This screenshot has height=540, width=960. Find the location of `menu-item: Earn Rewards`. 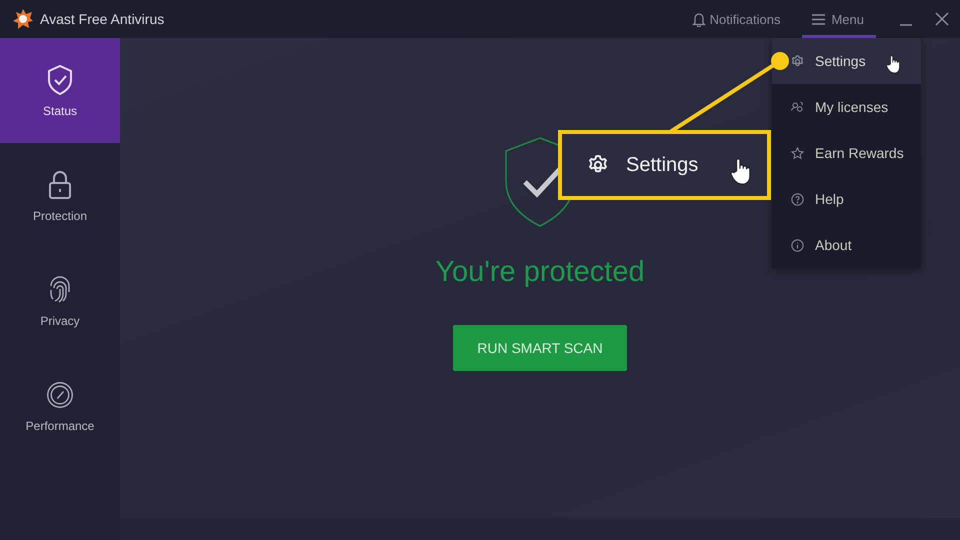

menu-item: Earn Rewards is located at coordinates (846, 153).